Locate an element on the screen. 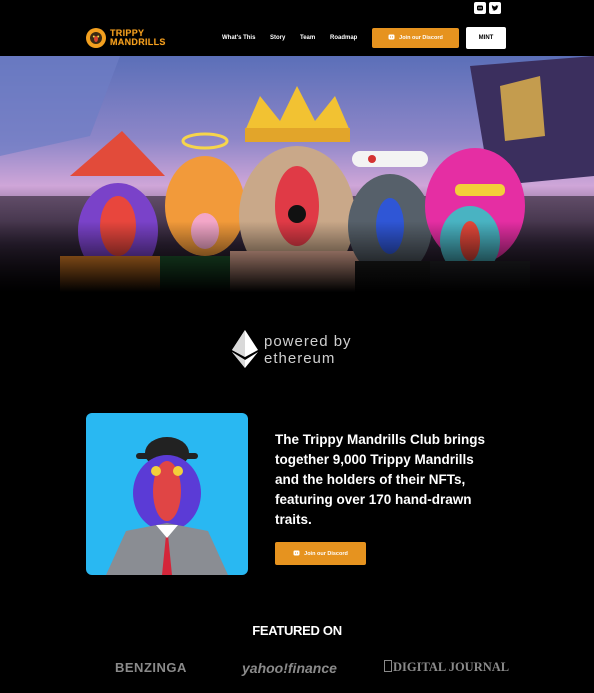  discord-social-link is located at coordinates (480, 8).